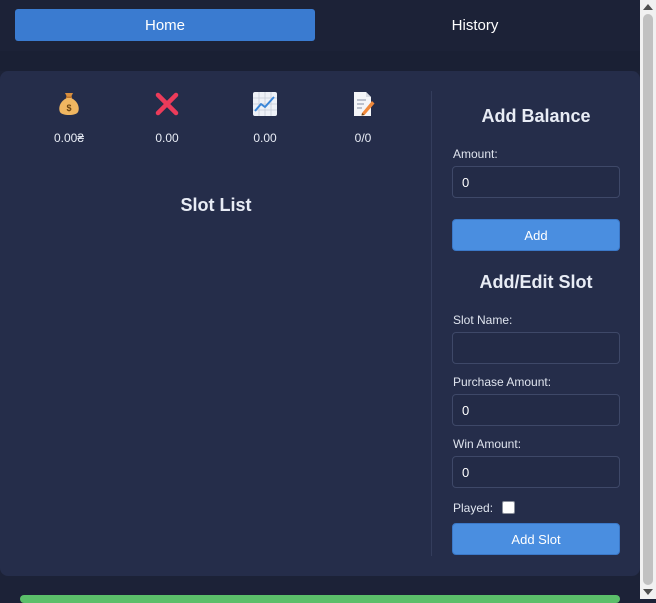 The image size is (656, 603). Describe the element at coordinates (536, 282) in the screenshot. I see `add-edit-slot-title: Add/Edit Slot` at that location.